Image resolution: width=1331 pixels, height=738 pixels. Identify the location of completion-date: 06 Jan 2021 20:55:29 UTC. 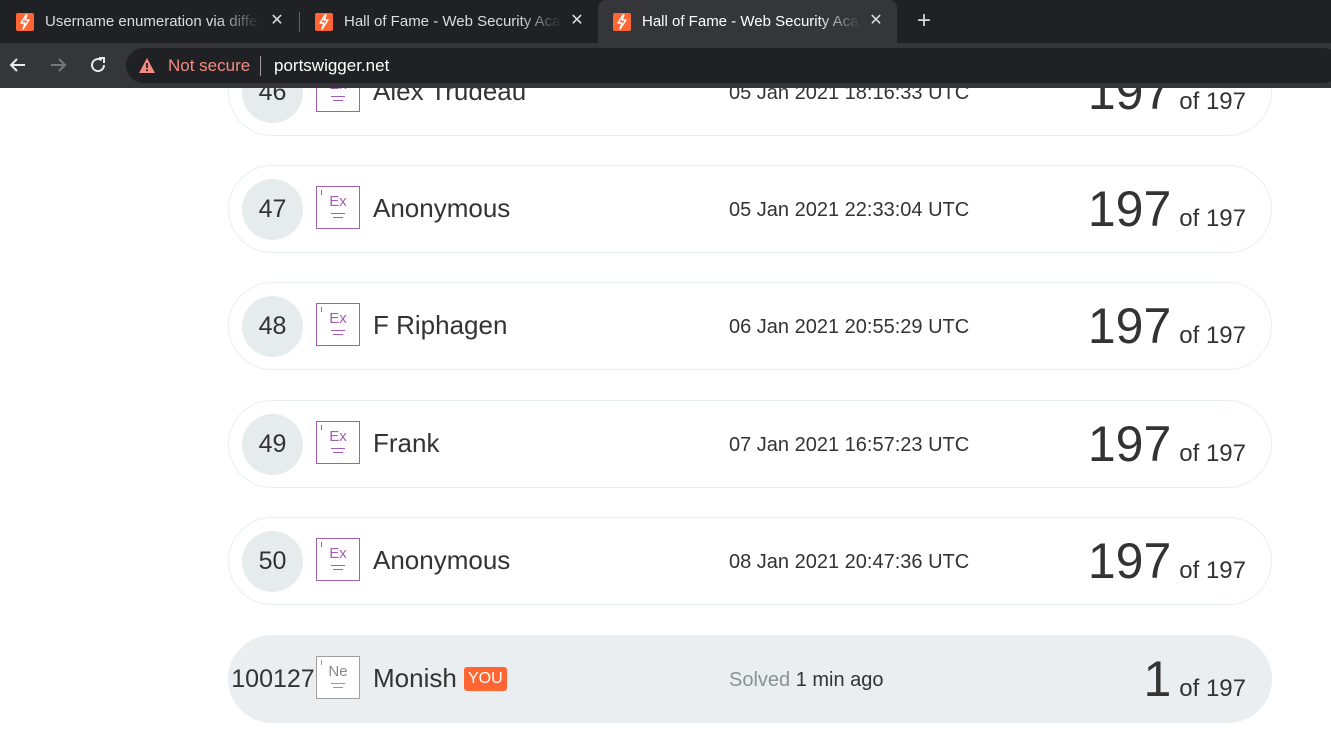
(849, 327).